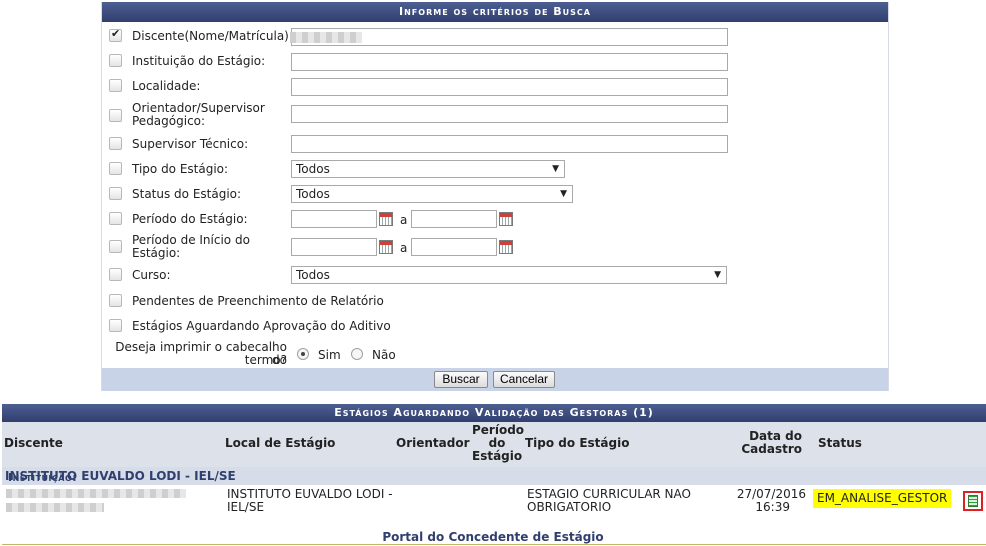  What do you see at coordinates (497, 443) in the screenshot?
I see `col-periodo-line2: do` at bounding box center [497, 443].